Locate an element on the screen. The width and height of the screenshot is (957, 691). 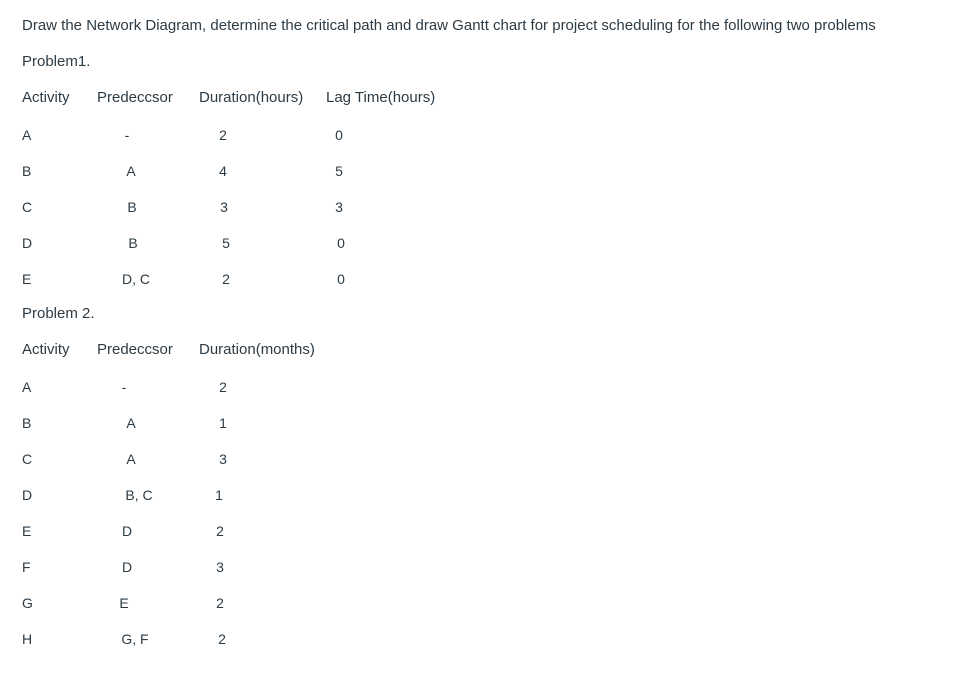
p2-header-predecessor: Predeccsor is located at coordinates (135, 349).